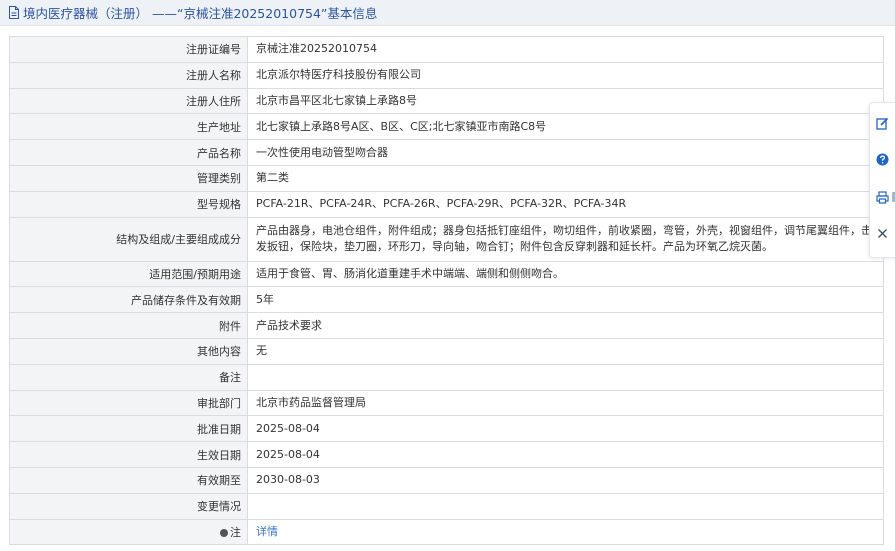 The width and height of the screenshot is (895, 551). Describe the element at coordinates (267, 531) in the screenshot. I see `details-link: 详情` at that location.